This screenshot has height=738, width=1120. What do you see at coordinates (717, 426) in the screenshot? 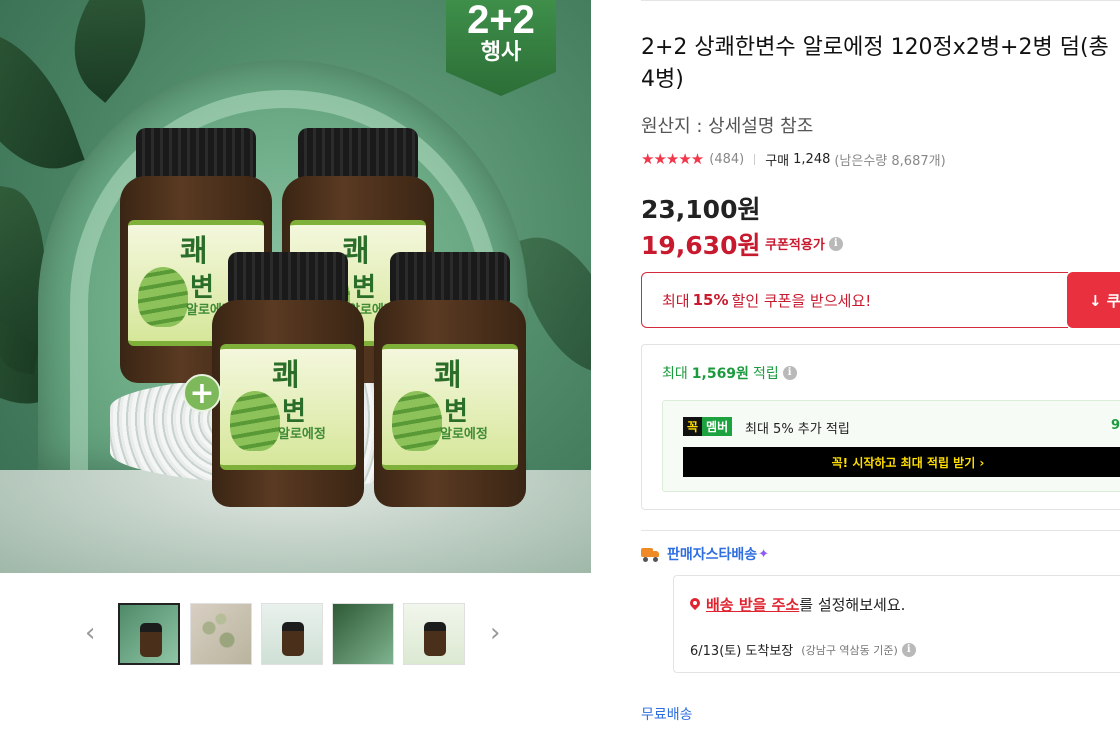
I see `membership-badge-m: 멤버` at bounding box center [717, 426].